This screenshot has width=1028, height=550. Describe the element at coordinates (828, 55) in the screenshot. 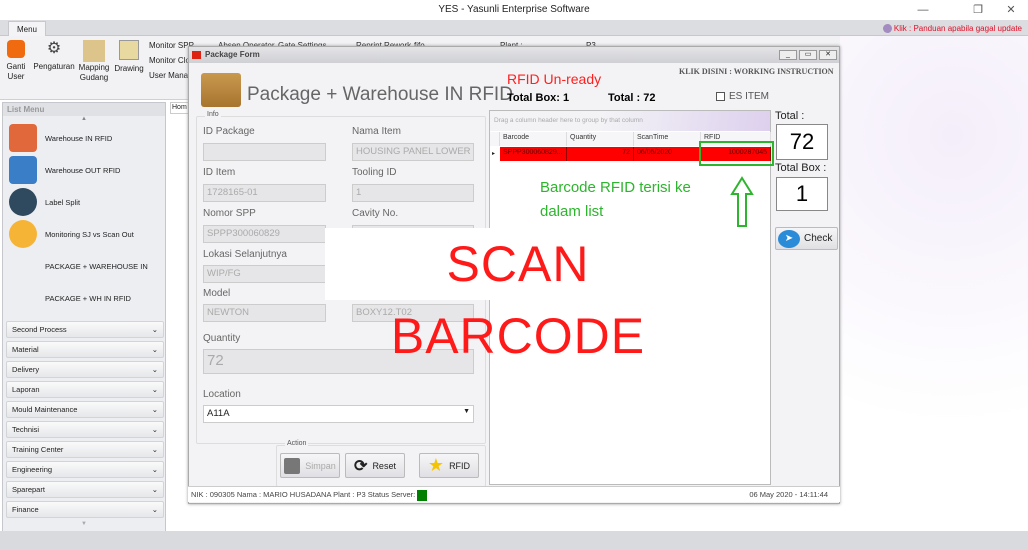

I see `form-close-button: ✕` at that location.